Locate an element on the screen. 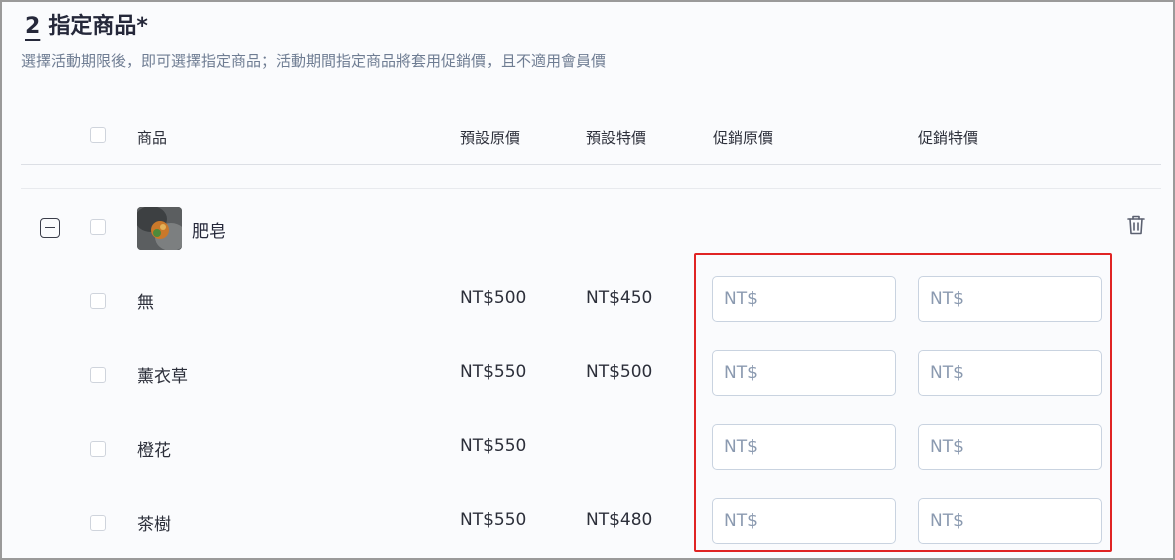 This screenshot has height=560, width=1175. variant-name: 茶樹 is located at coordinates (154, 525).